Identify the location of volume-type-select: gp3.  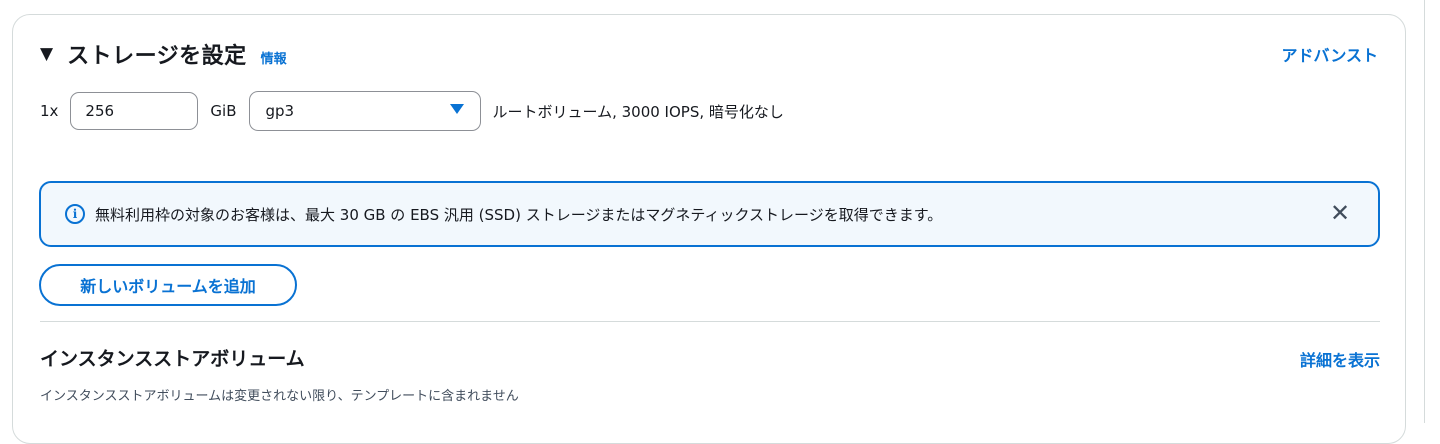
(364, 111).